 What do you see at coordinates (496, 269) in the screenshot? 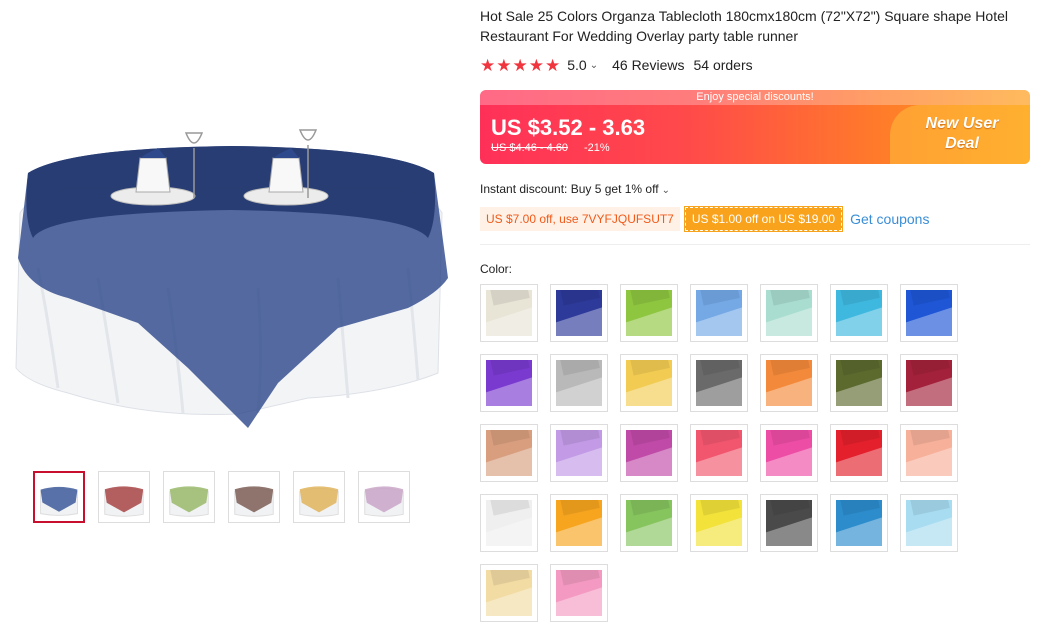
I see `color-label: Color:` at bounding box center [496, 269].